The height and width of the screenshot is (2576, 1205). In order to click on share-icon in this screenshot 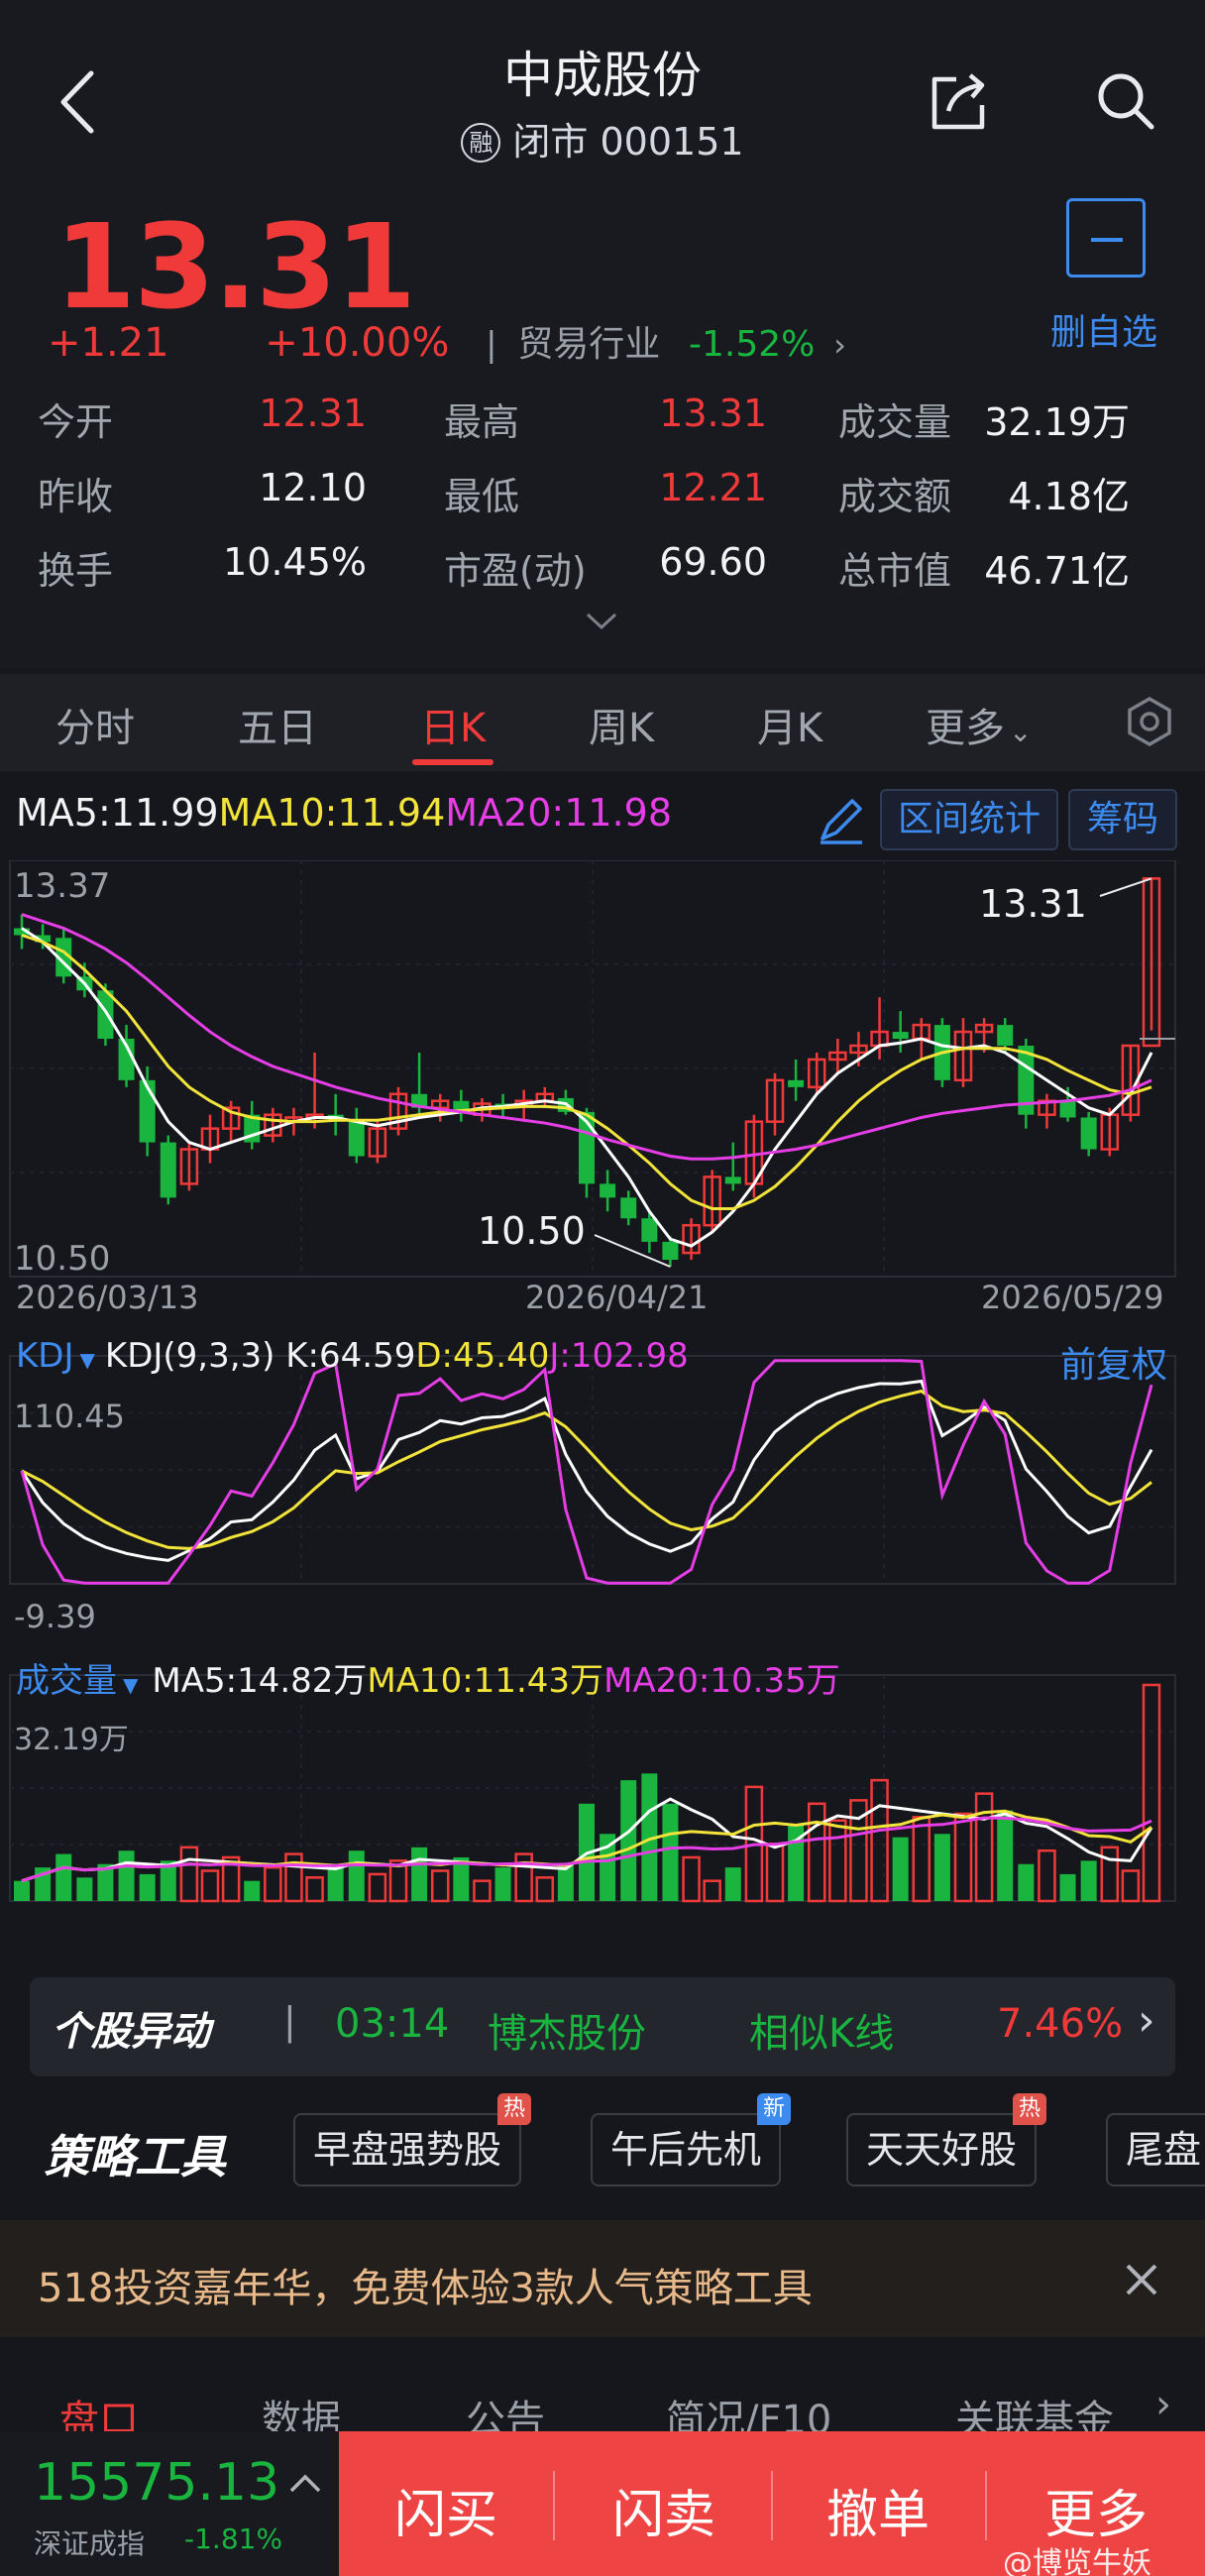, I will do `click(958, 101)`.